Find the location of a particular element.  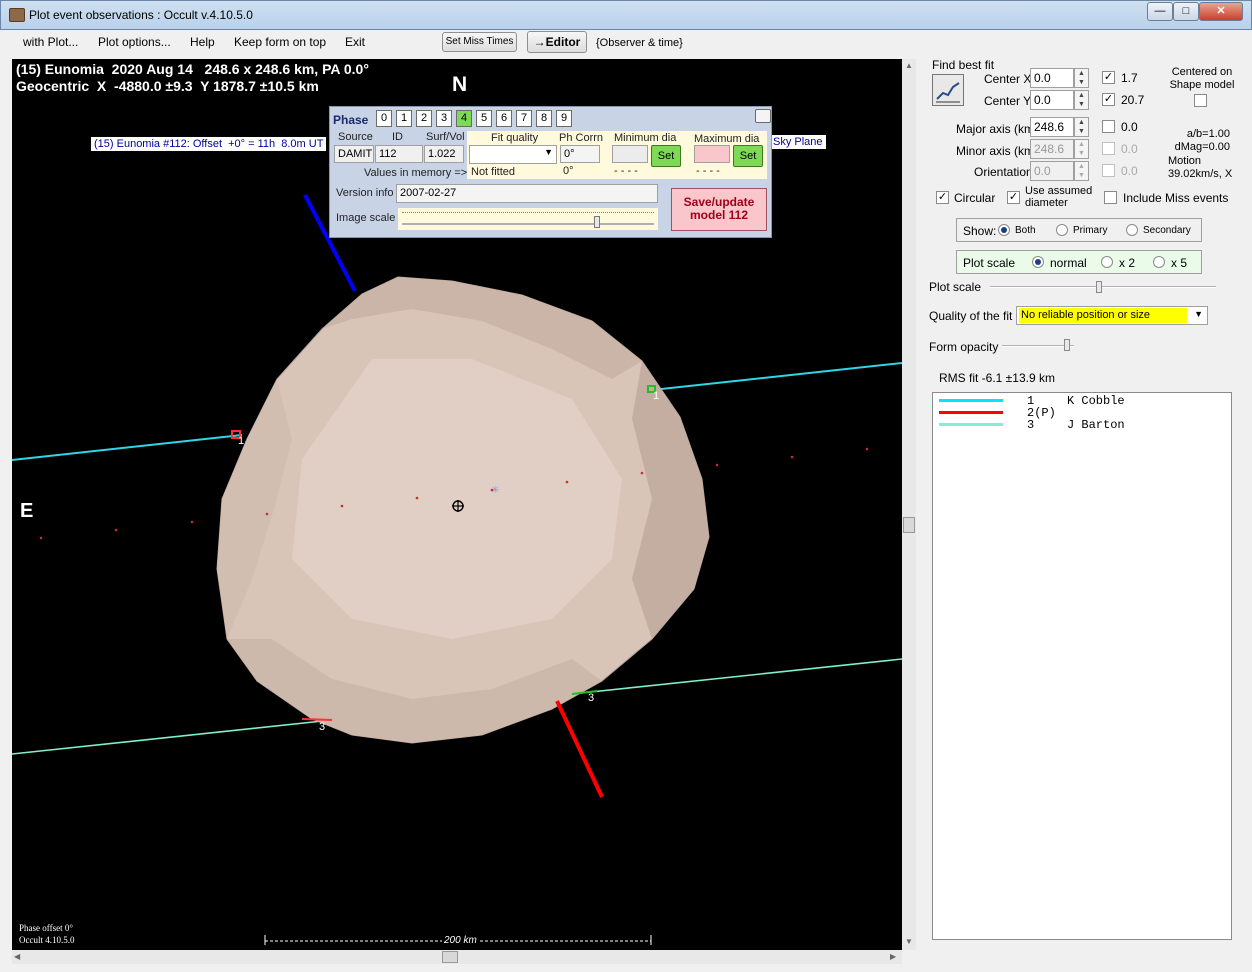

minor-check-value: 0.0 is located at coordinates (1129, 149).